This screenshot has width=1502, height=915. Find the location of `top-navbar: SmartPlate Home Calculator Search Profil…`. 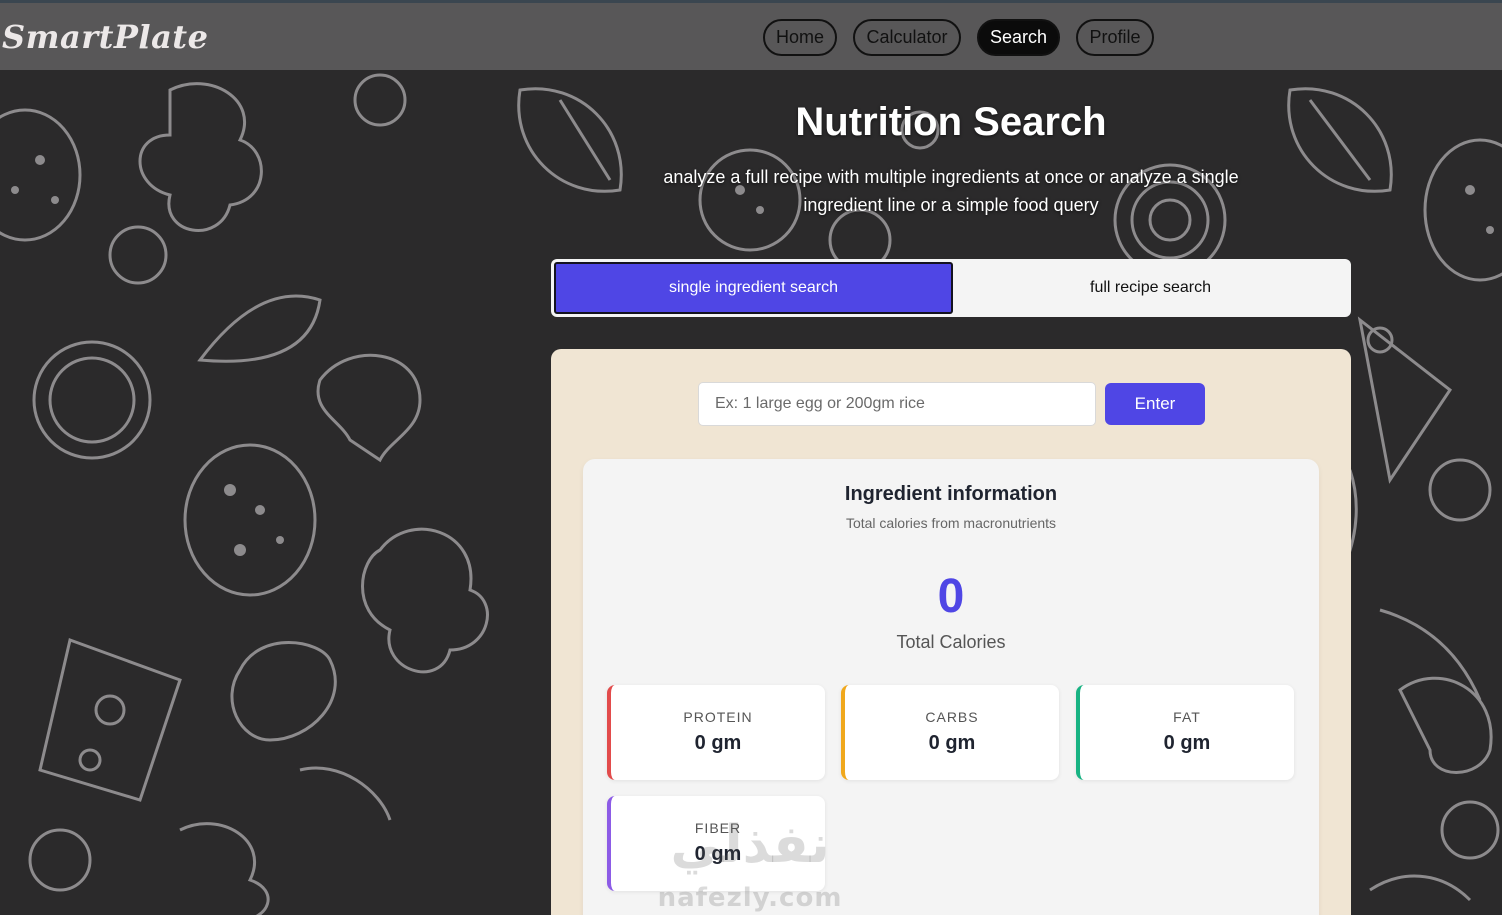

top-navbar: SmartPlate Home Calculator Search Profil… is located at coordinates (751, 35).